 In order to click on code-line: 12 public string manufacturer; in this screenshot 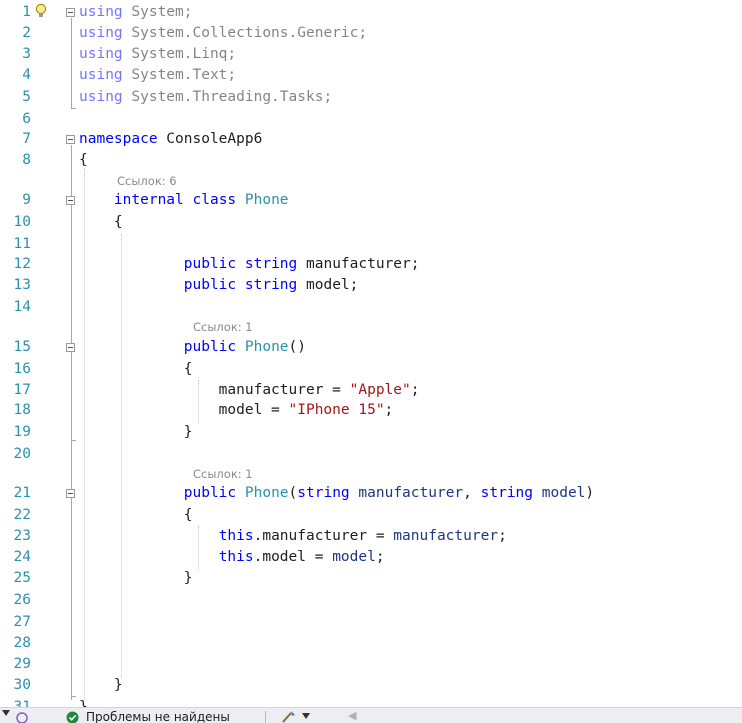, I will do `click(371, 264)`.